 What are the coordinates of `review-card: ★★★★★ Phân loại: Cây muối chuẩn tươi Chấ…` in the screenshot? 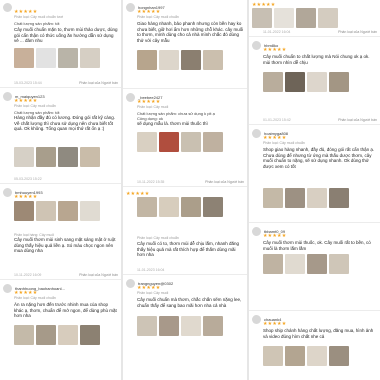 It's located at (60, 44).